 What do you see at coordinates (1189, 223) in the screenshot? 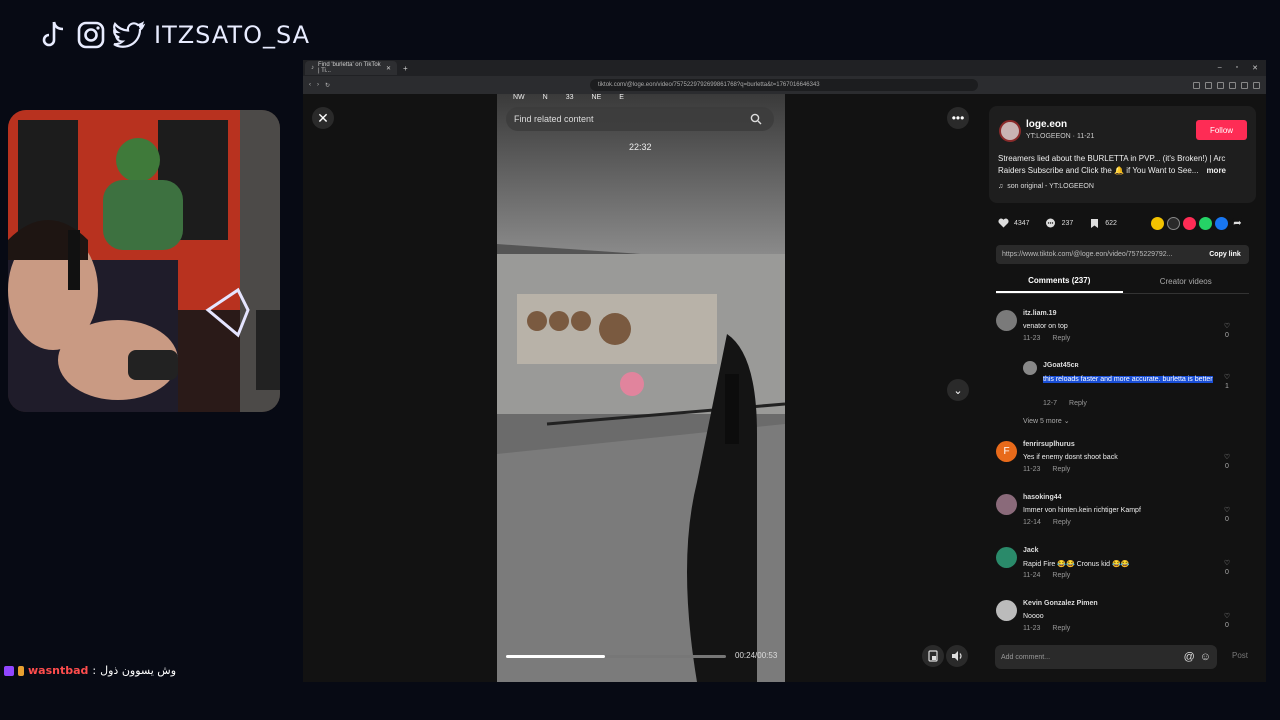
I see `send-icon` at bounding box center [1189, 223].